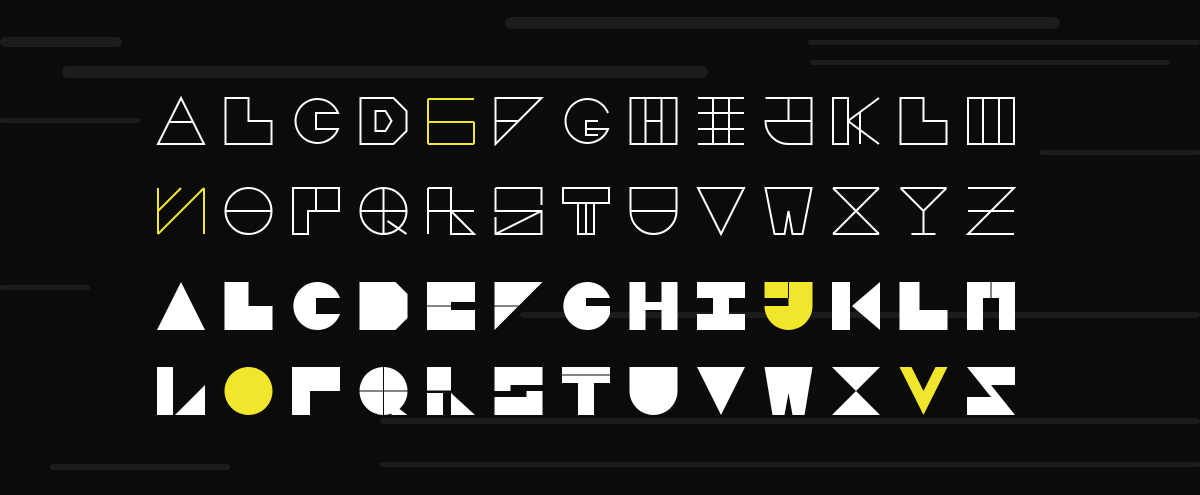 Image resolution: width=1200 pixels, height=495 pixels. I want to click on solid-glyph-w-shape, so click(788, 391).